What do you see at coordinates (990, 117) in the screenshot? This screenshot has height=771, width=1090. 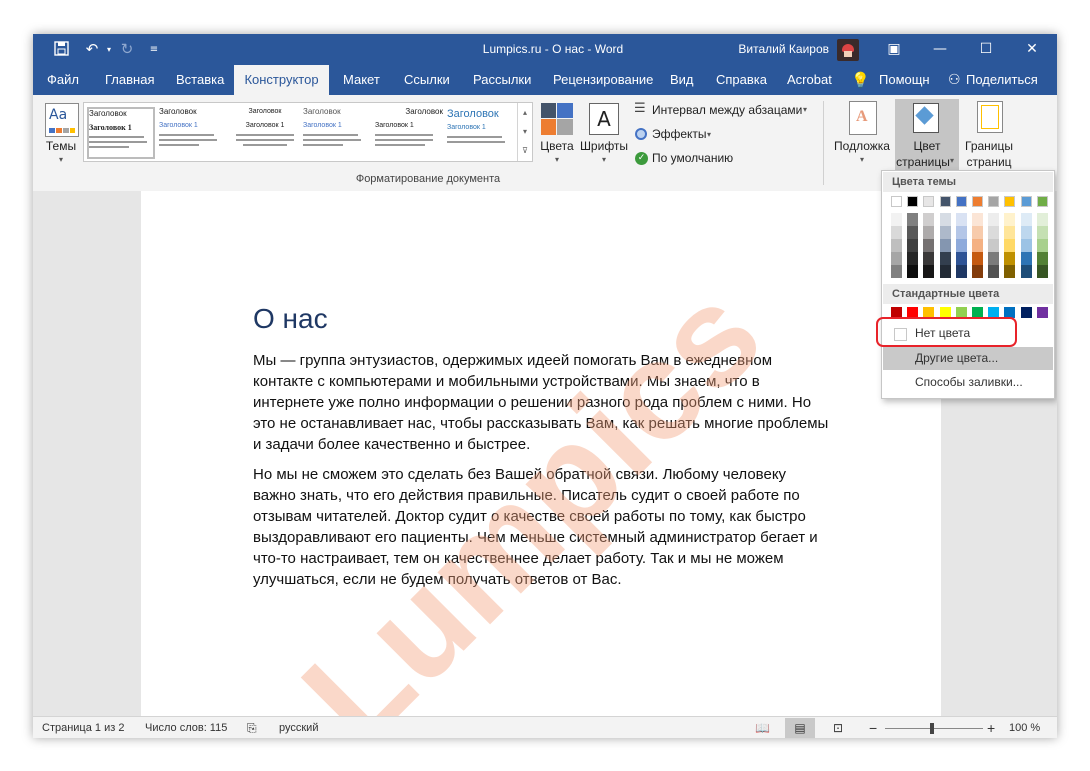 I see `page-borders-icon` at bounding box center [990, 117].